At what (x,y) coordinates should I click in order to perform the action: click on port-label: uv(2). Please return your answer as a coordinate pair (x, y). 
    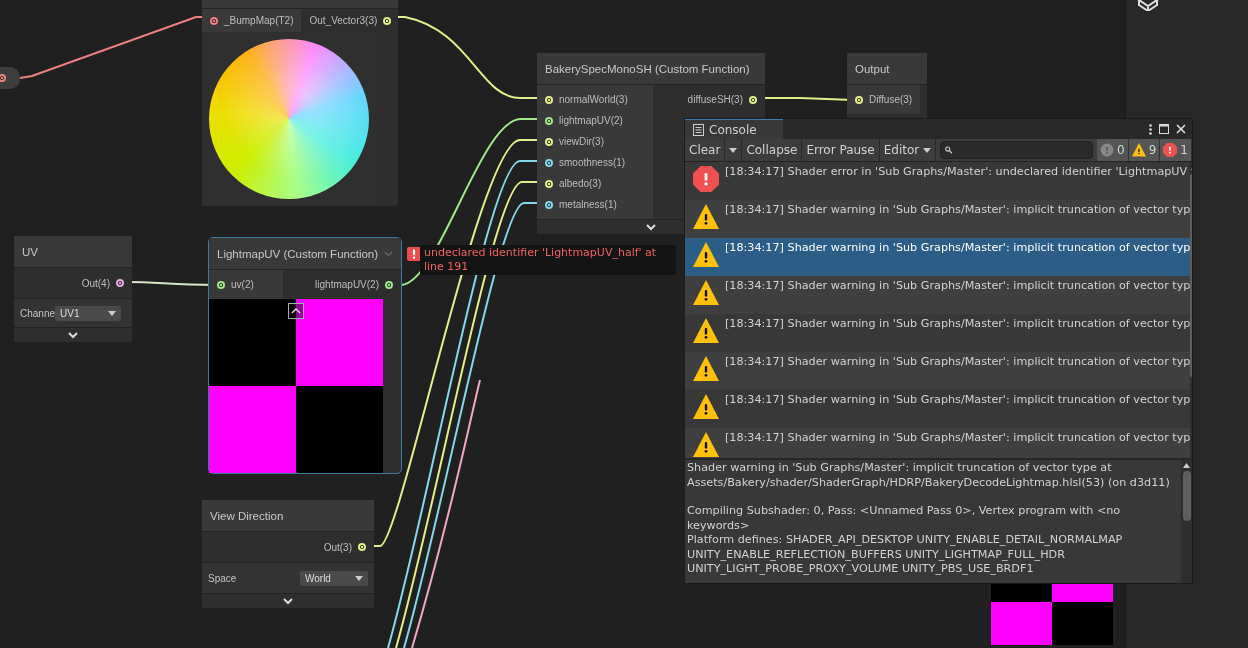
    Looking at the image, I should click on (242, 284).